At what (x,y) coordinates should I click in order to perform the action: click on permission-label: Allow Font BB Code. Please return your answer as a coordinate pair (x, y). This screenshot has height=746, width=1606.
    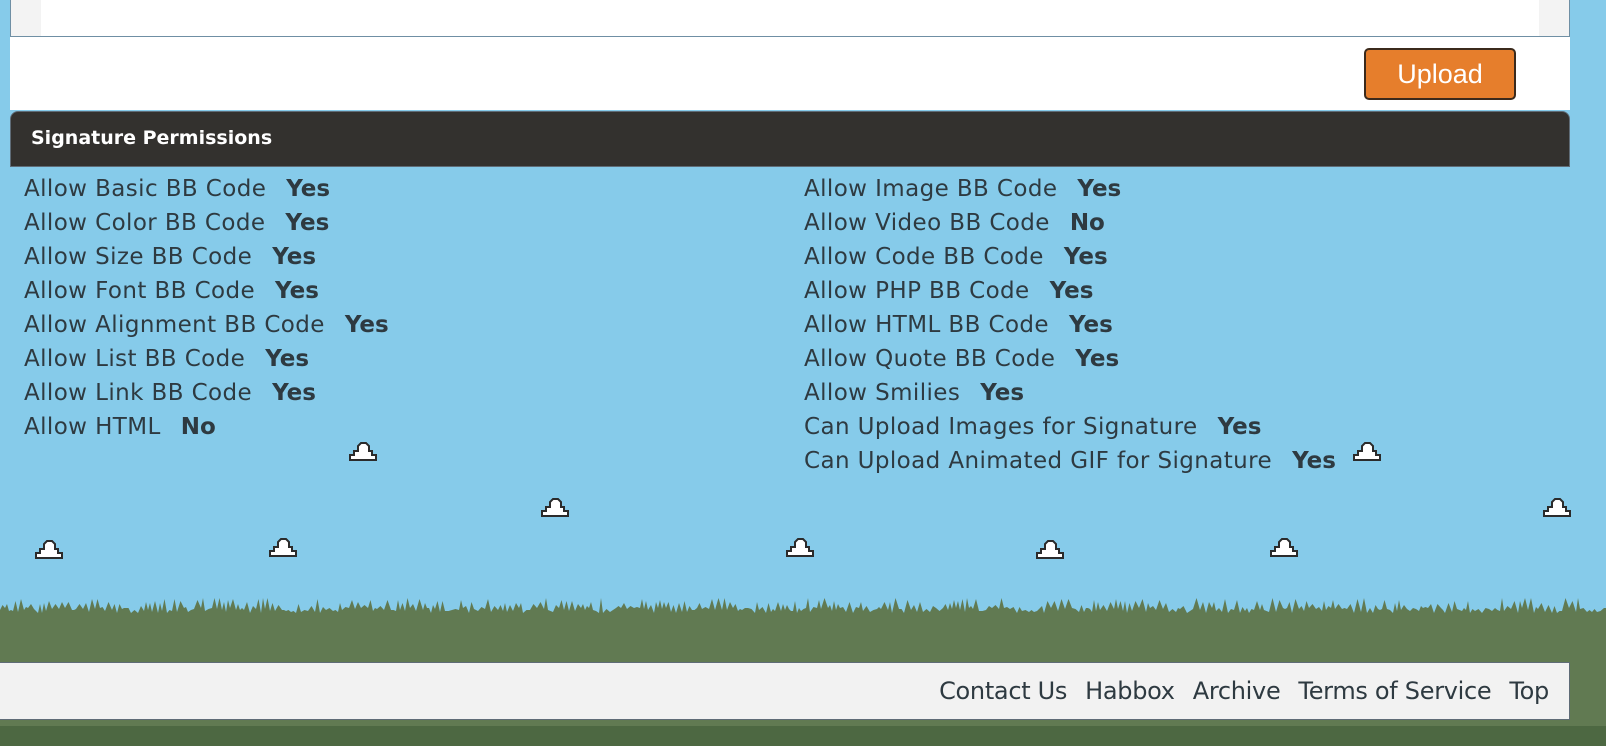
    Looking at the image, I should click on (140, 291).